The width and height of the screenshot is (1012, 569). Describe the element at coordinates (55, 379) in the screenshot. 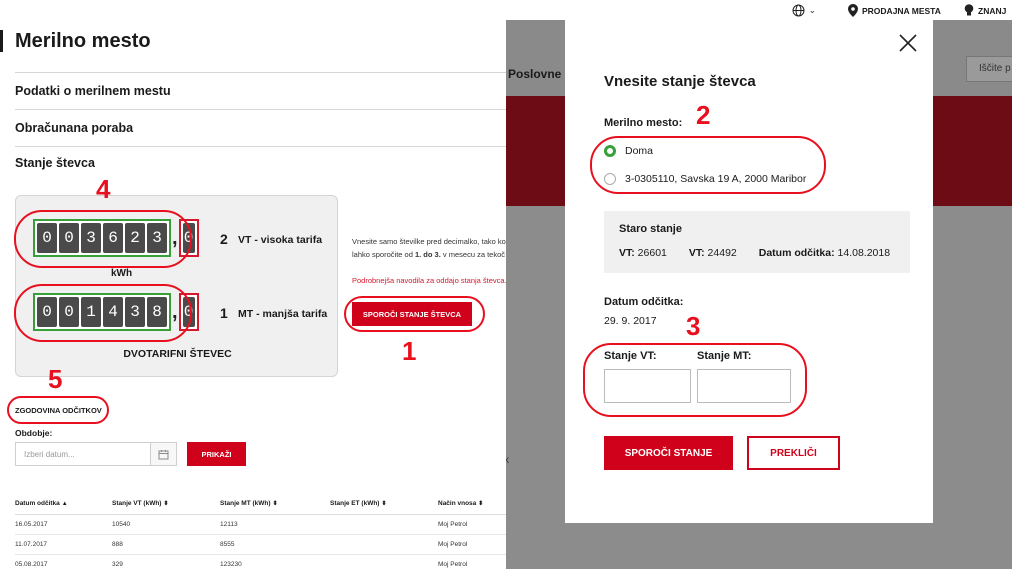

I see `annotation-5: 5` at that location.